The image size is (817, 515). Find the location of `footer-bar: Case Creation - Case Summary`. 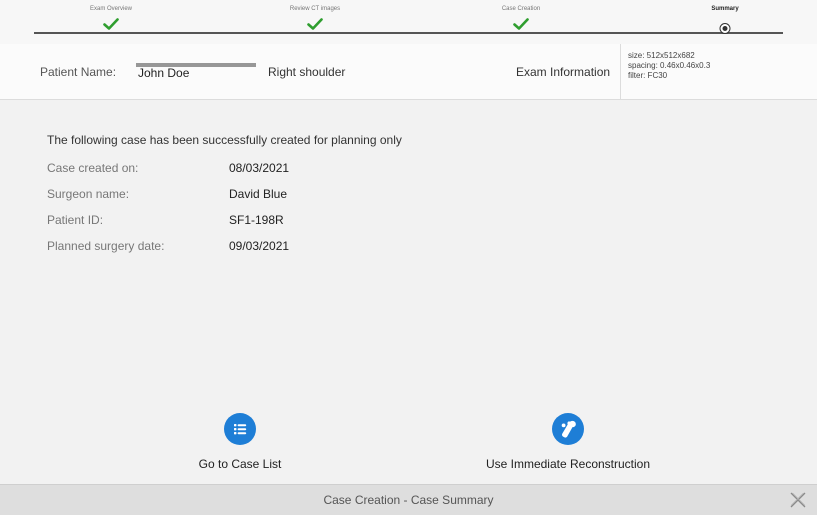

footer-bar: Case Creation - Case Summary is located at coordinates (408, 499).